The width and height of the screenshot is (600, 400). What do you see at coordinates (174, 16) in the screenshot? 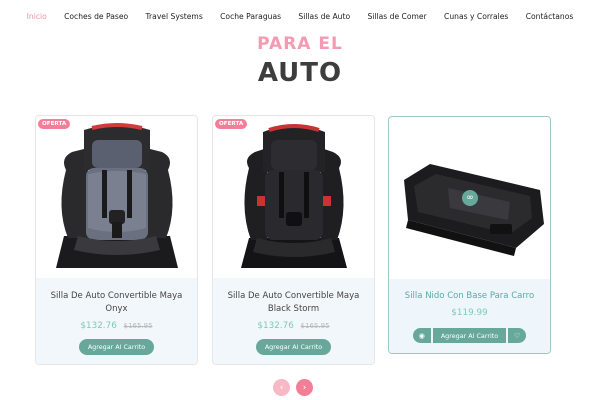
I see `nav-item-travel-systems: Travel Systems` at bounding box center [174, 16].